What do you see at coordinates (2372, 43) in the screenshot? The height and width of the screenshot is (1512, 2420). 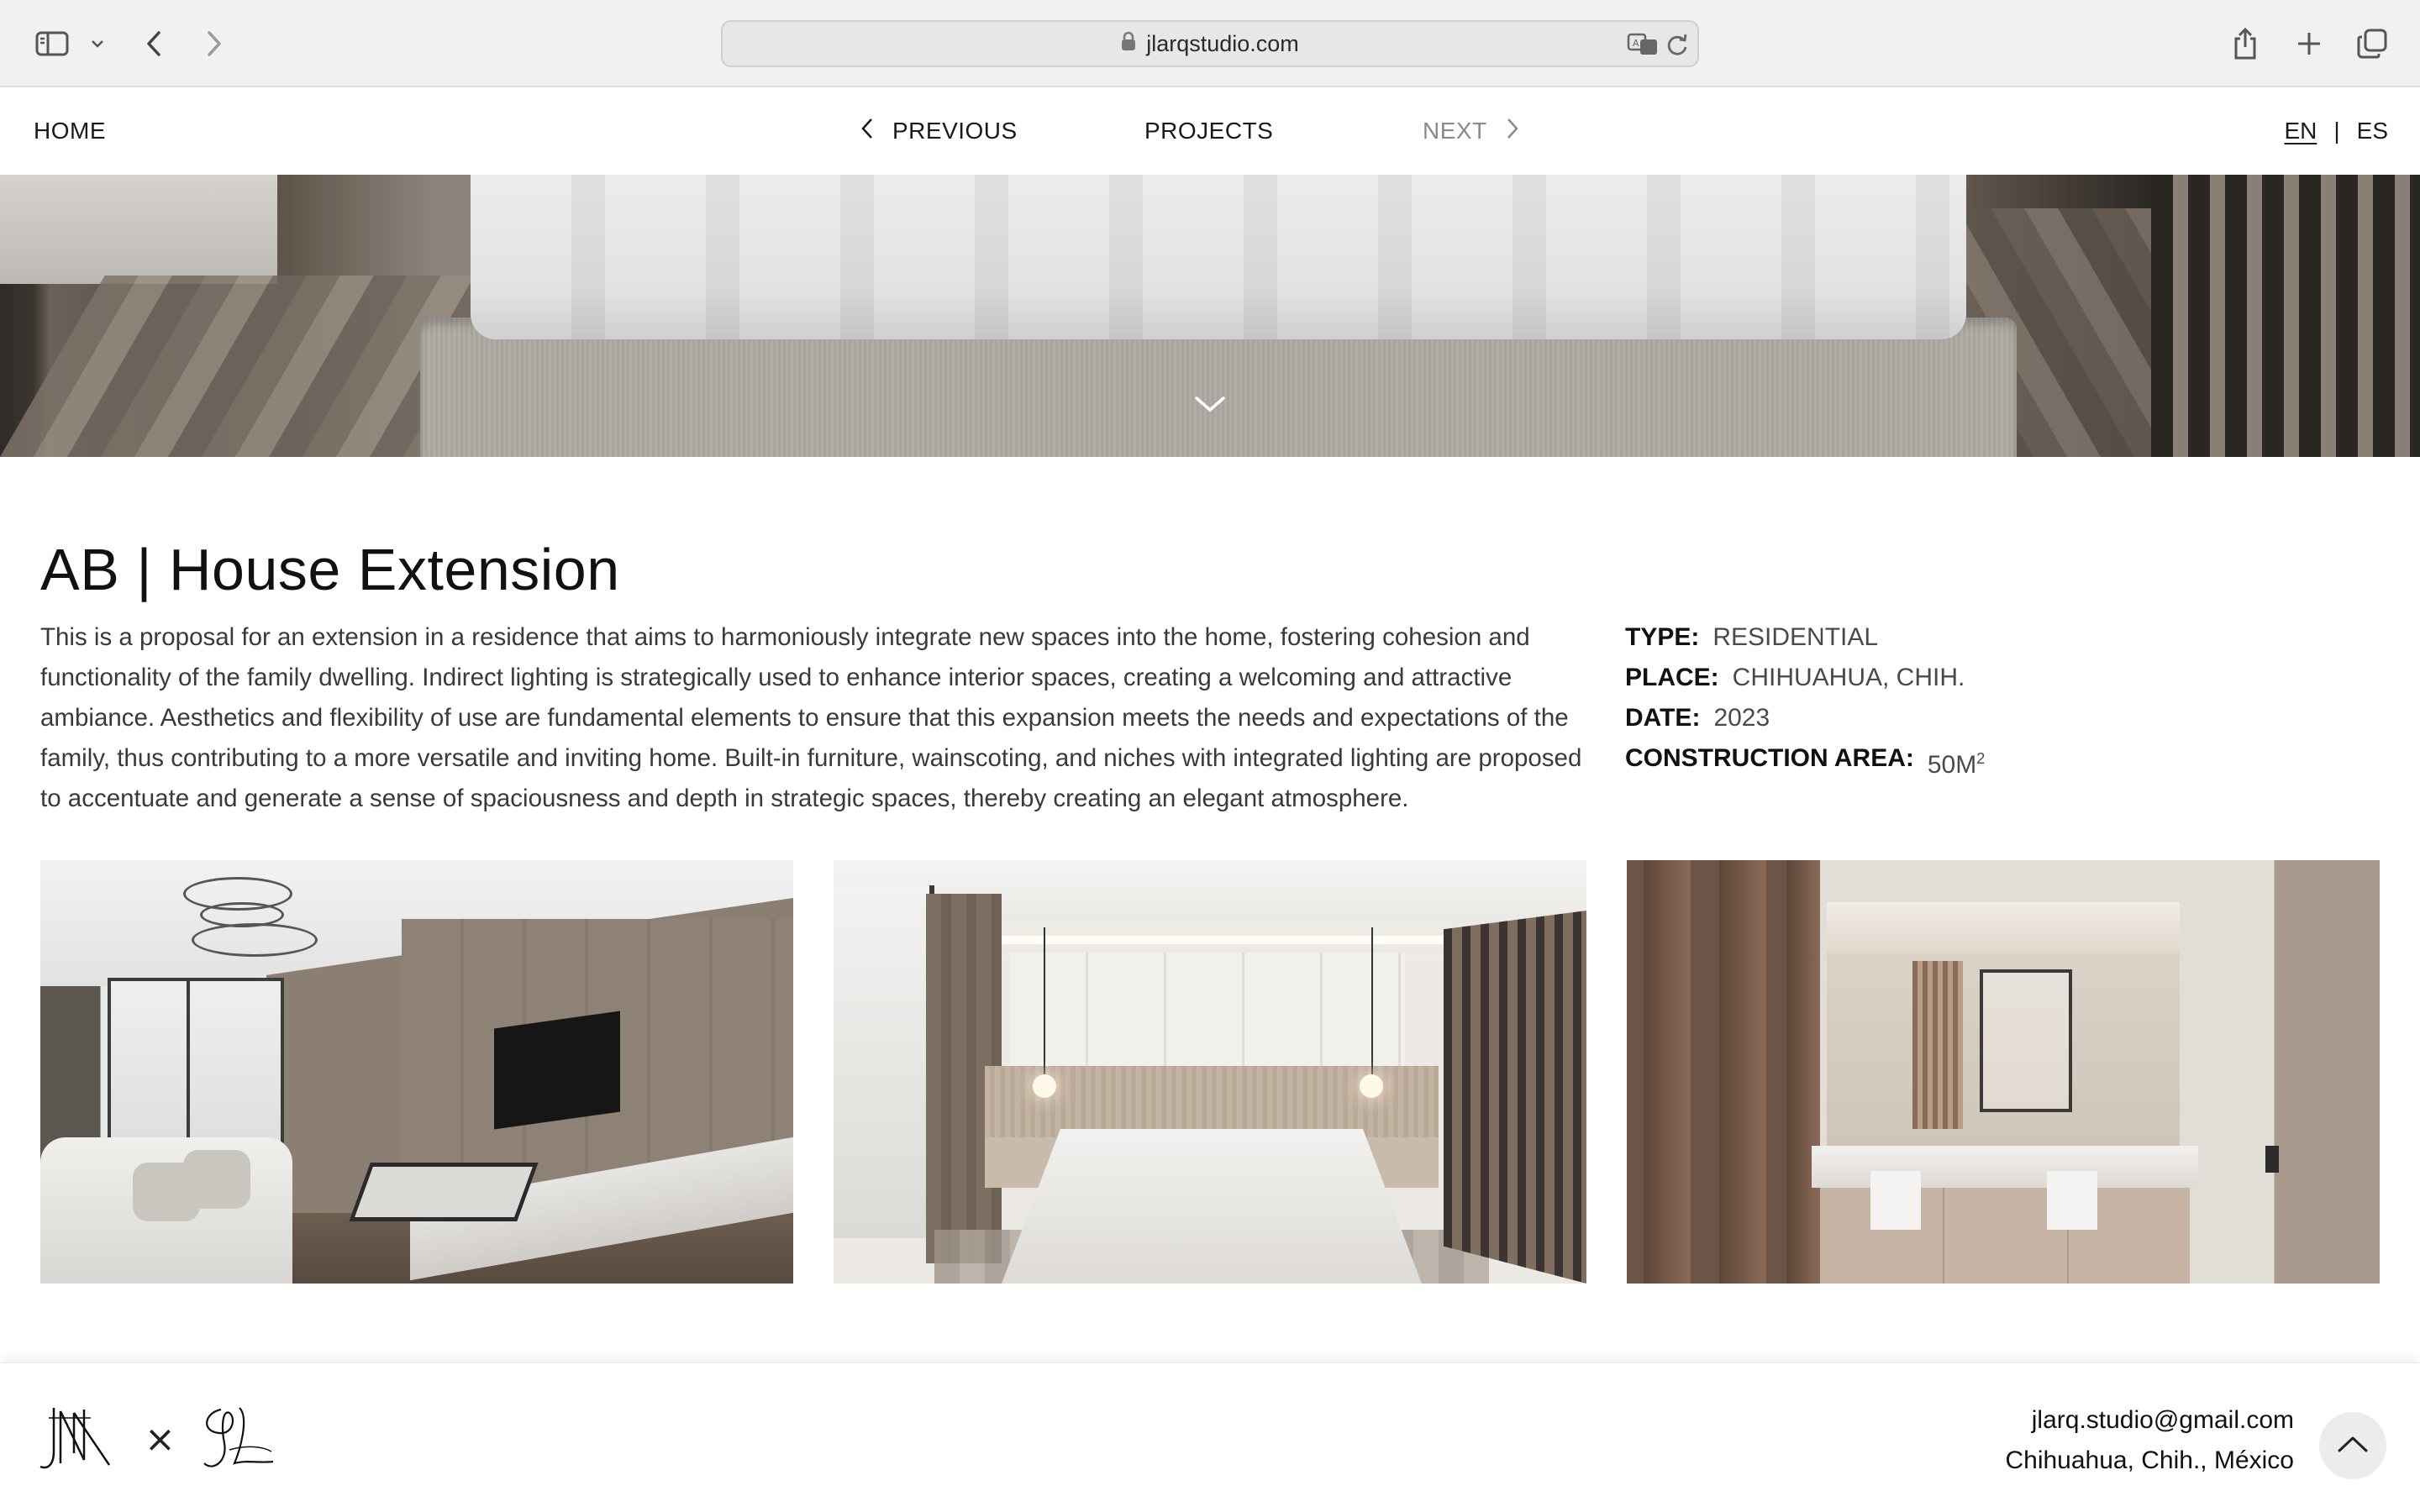 I see `tabs-overview-icon` at bounding box center [2372, 43].